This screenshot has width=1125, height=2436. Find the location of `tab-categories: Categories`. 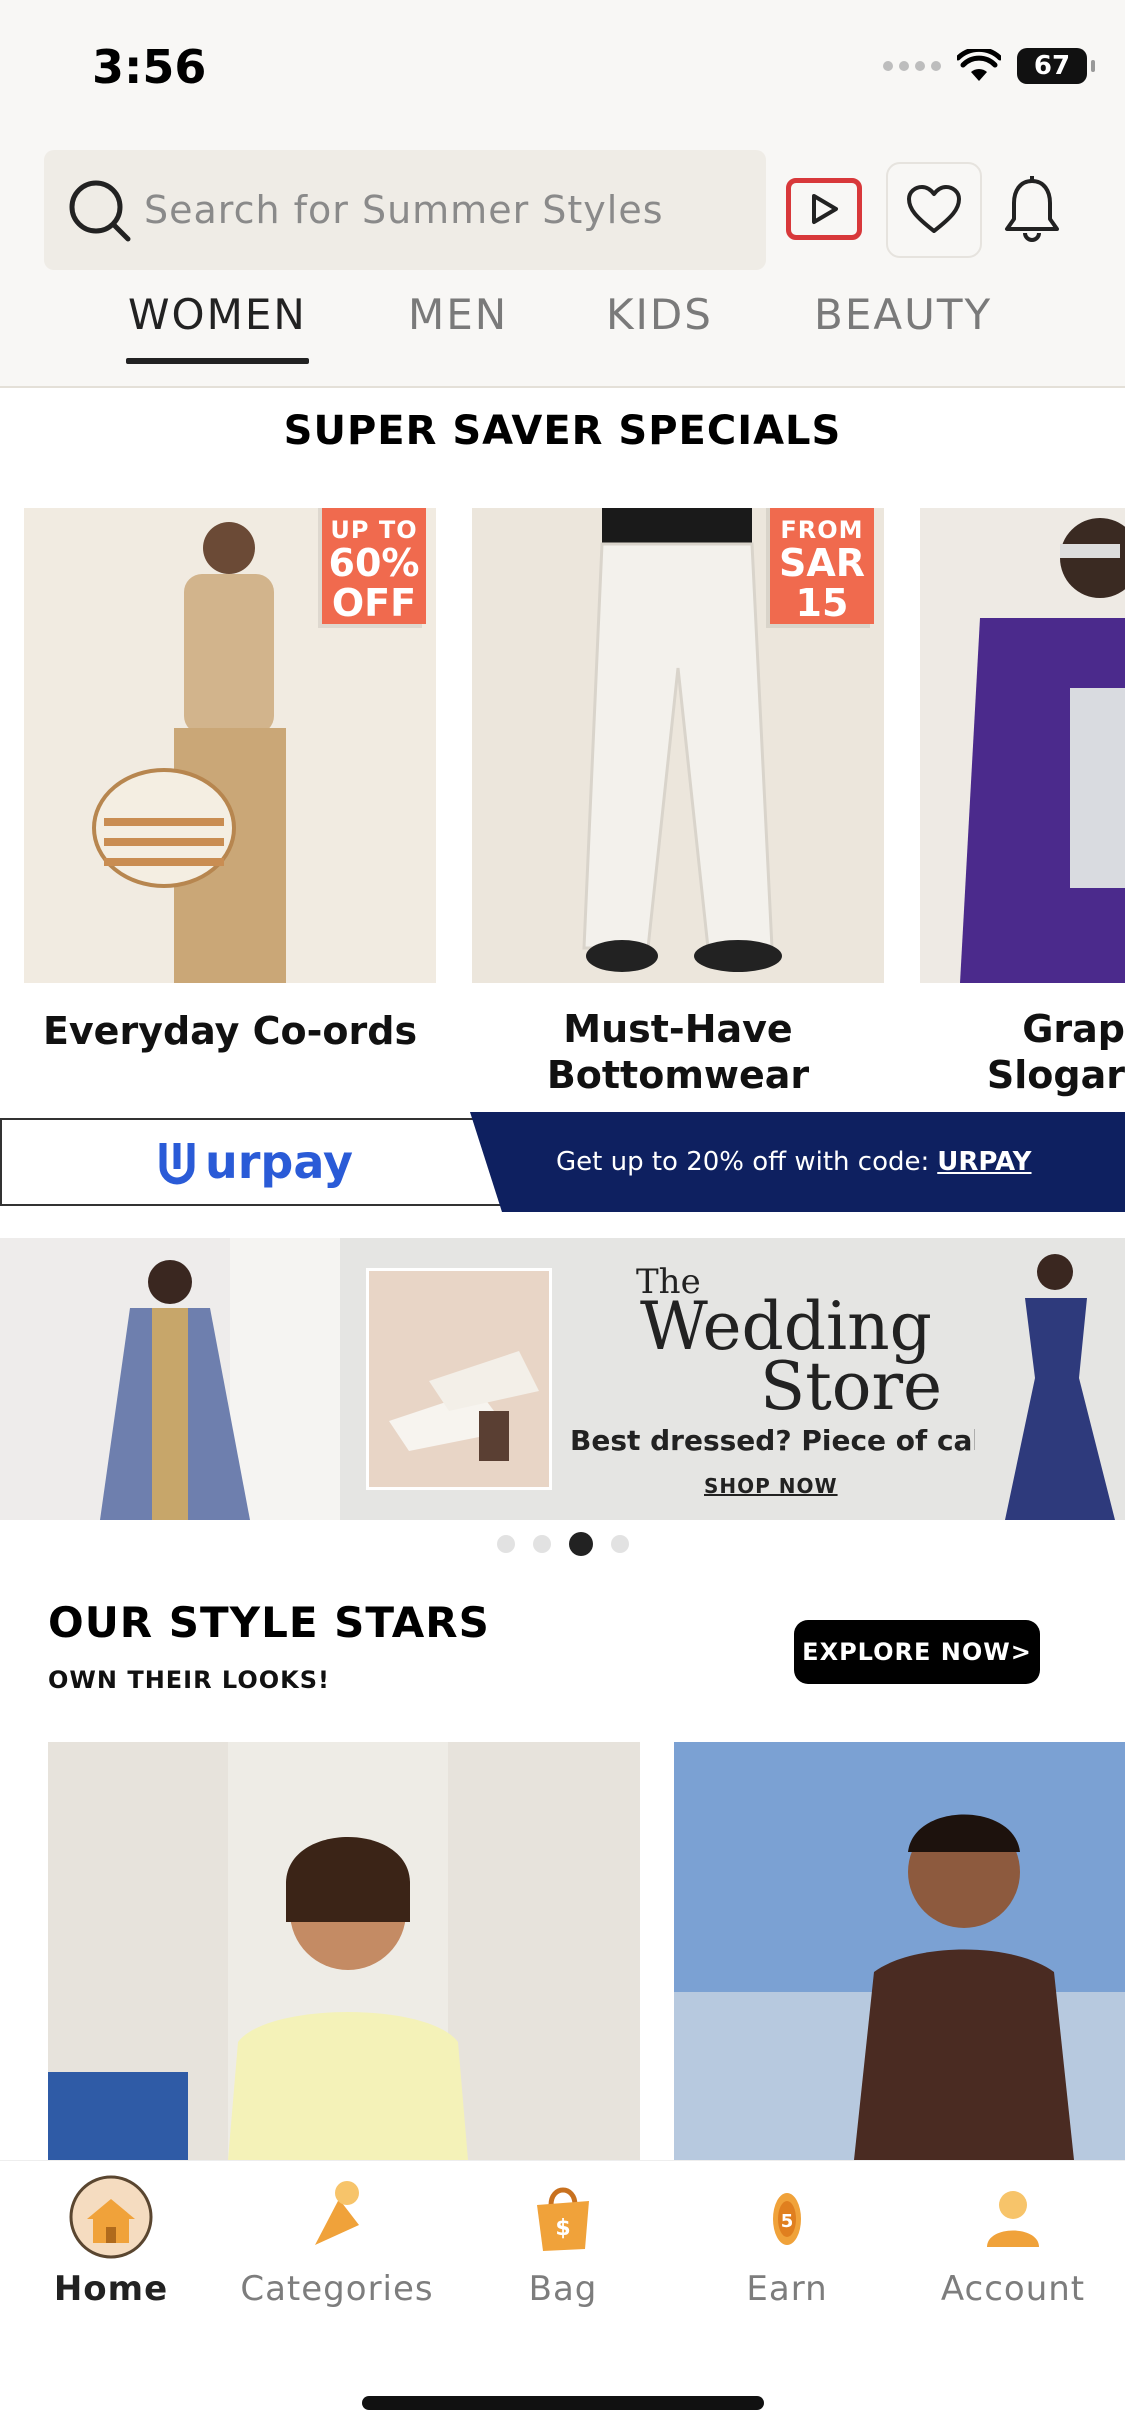

tab-categories: Categories is located at coordinates (337, 2242).